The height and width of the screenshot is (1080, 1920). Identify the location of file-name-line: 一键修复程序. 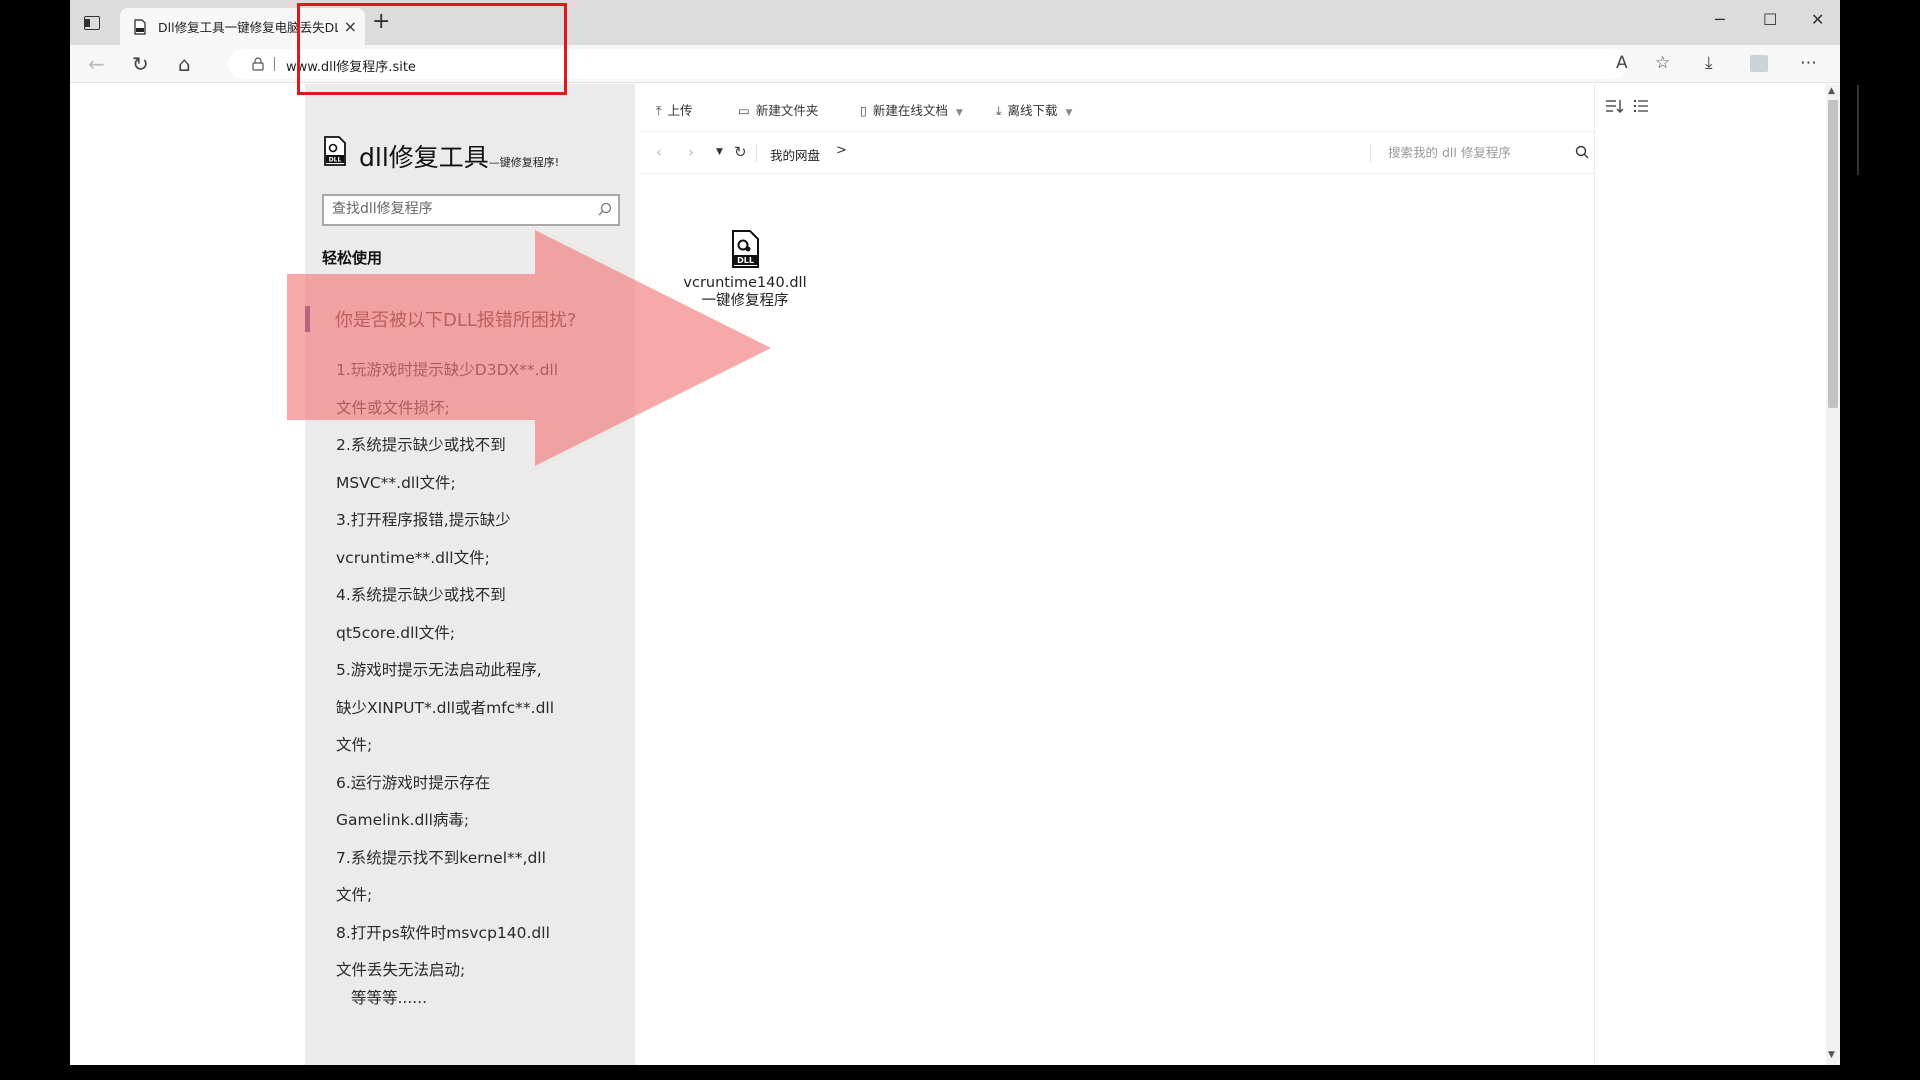
(745, 301).